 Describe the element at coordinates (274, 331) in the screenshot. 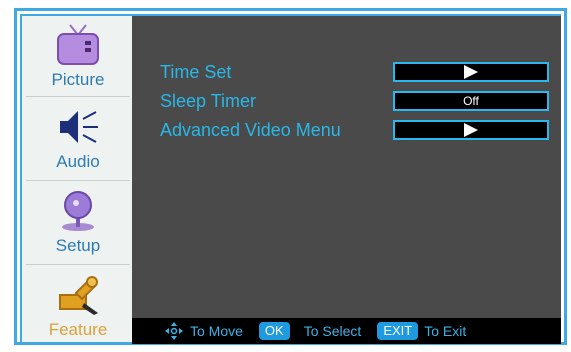

I see `ok-key-badge: OK` at that location.